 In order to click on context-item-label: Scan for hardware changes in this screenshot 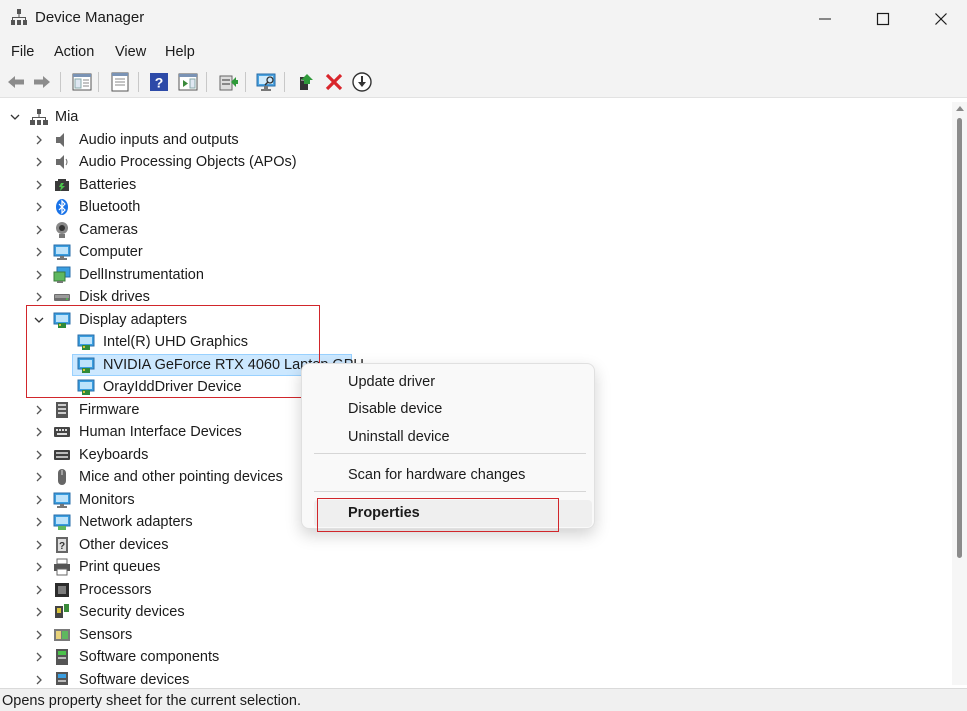, I will do `click(437, 475)`.